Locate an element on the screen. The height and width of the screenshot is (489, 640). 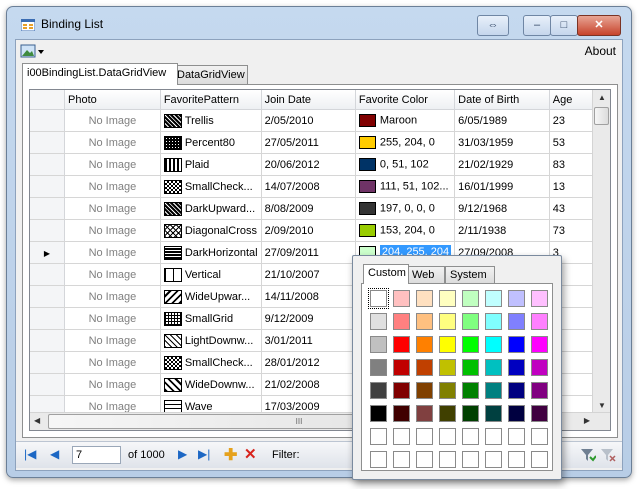
join-date-cell: 27/09/2011 is located at coordinates (308, 252).